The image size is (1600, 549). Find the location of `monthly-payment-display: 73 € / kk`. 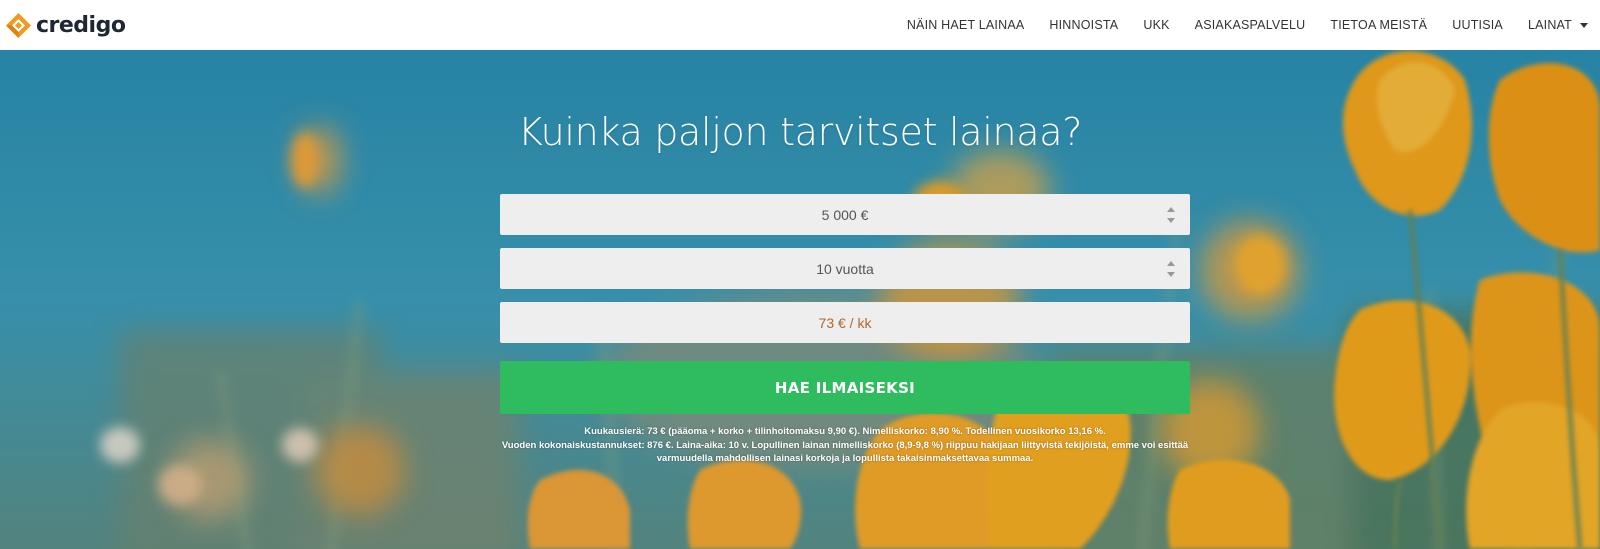

monthly-payment-display: 73 € / kk is located at coordinates (845, 322).